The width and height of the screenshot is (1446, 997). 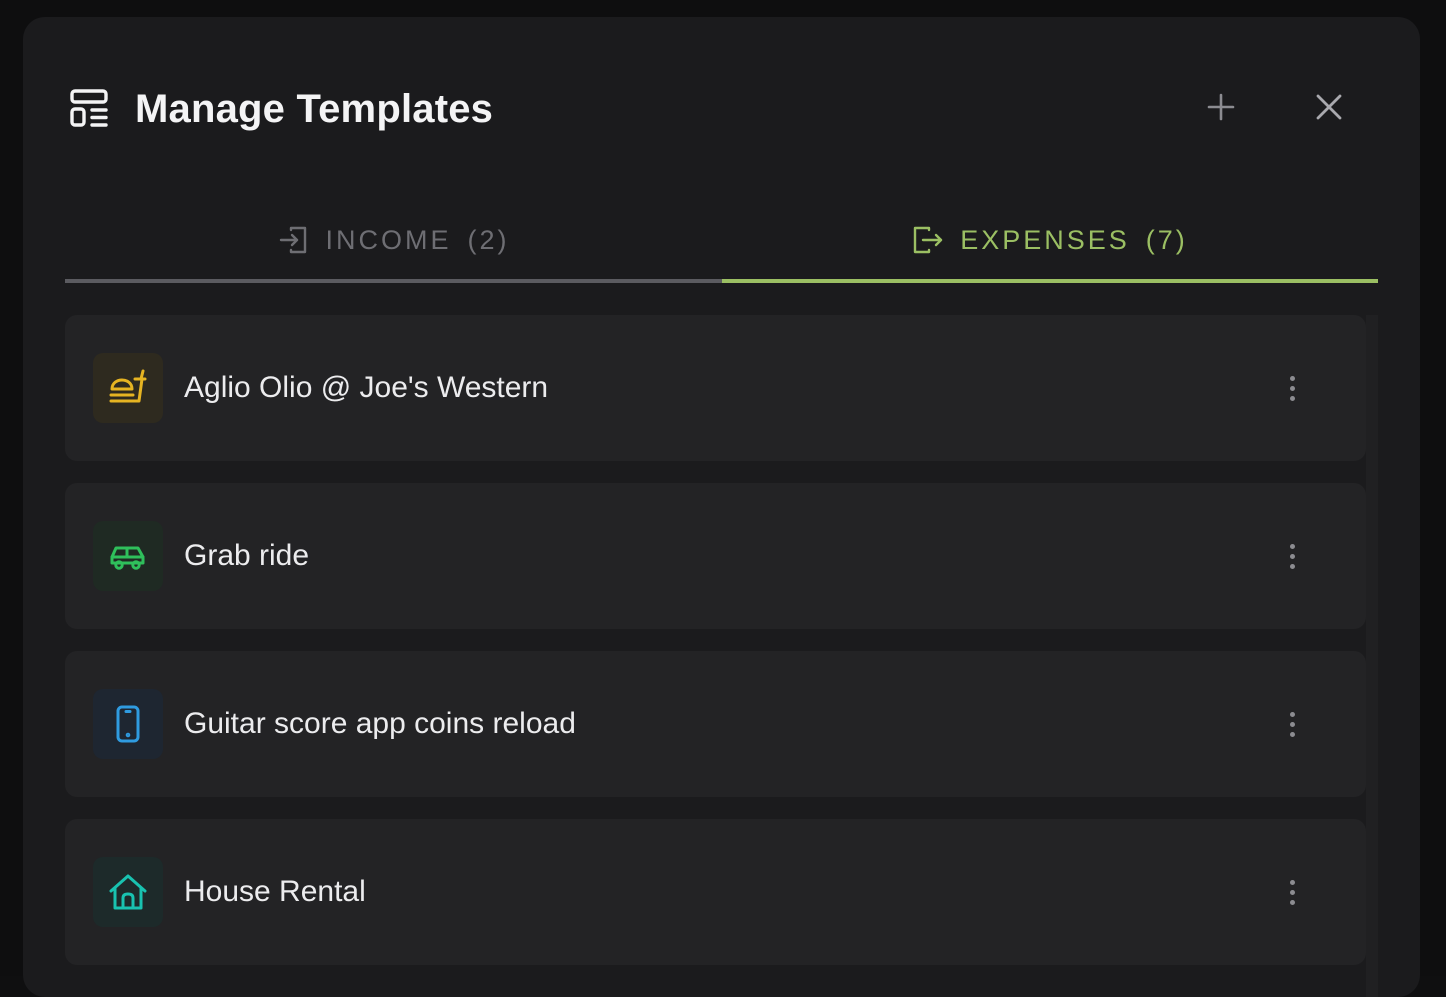 What do you see at coordinates (715, 388) in the screenshot?
I see `list-item: Aglio Olio @ Joe's Western` at bounding box center [715, 388].